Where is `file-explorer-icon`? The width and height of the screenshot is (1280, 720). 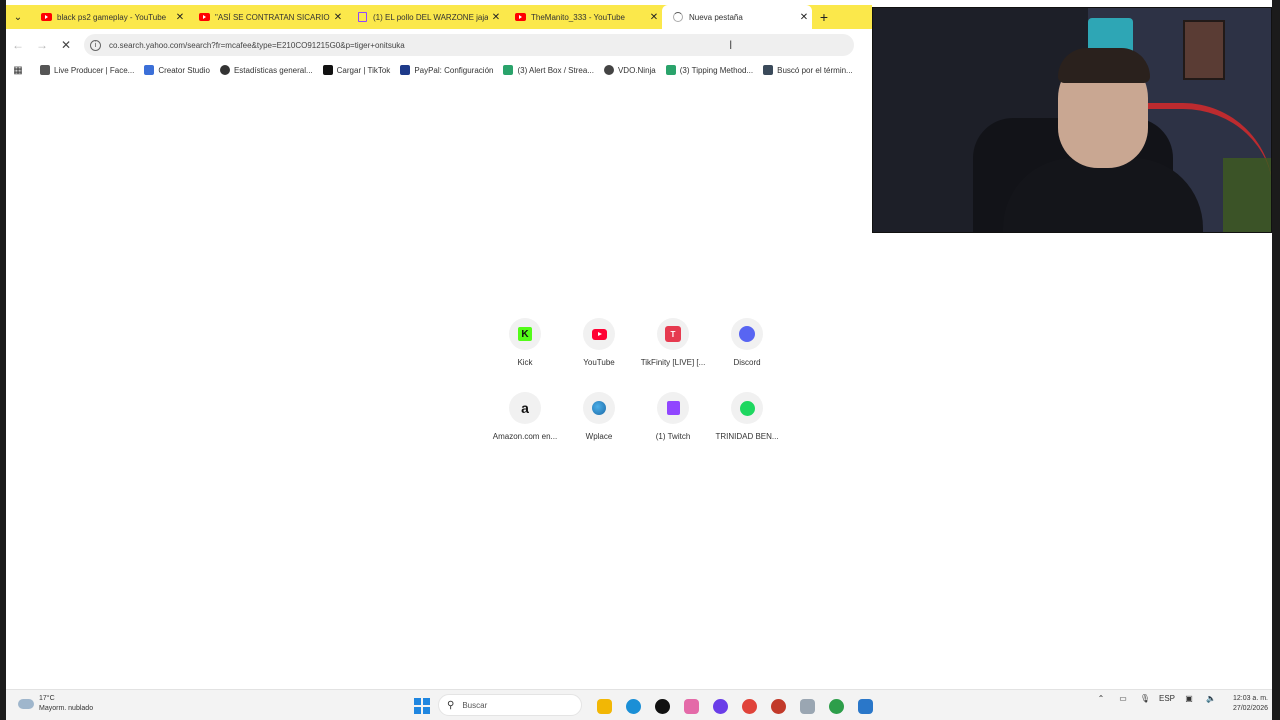
file-explorer-icon is located at coordinates (604, 706).